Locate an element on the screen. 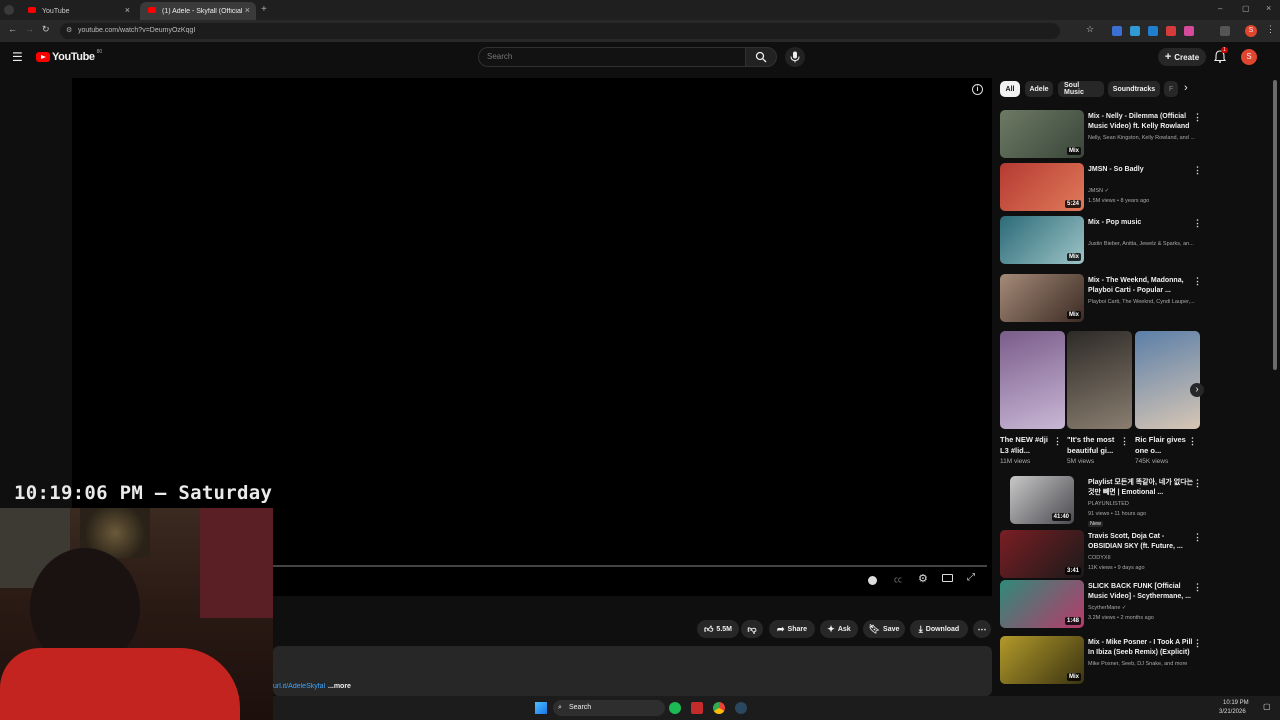  subtitles-icon: ㏄ is located at coordinates (898, 579).